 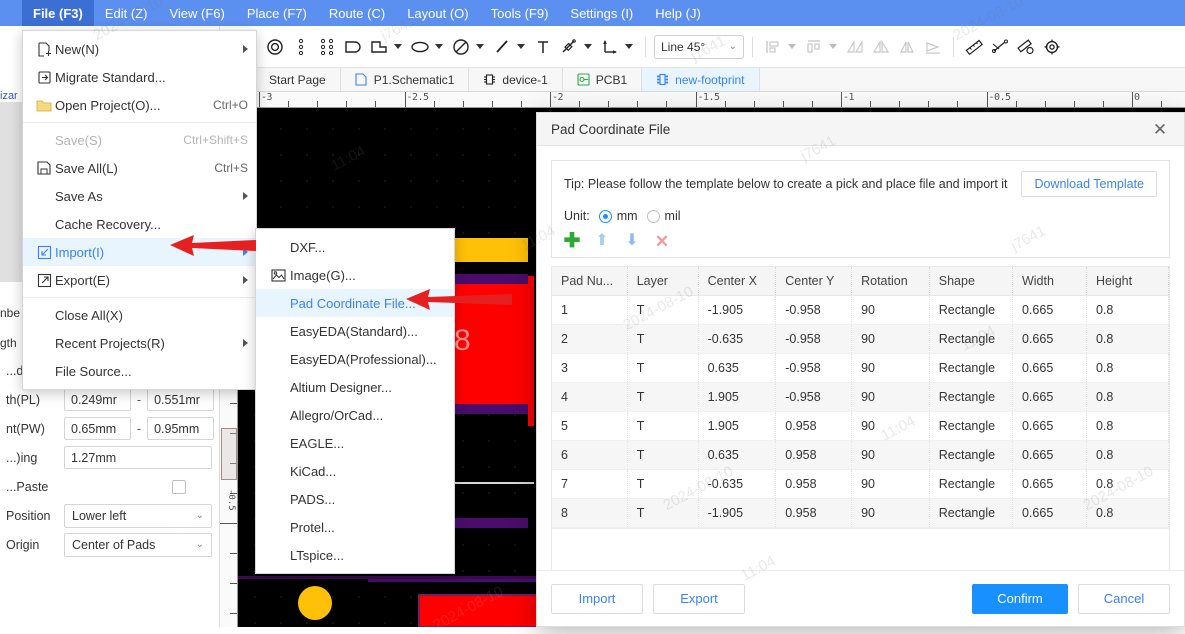 What do you see at coordinates (139, 168) in the screenshot?
I see `file-menu-item-save-all-l: Save All(L) Ctrl+S` at bounding box center [139, 168].